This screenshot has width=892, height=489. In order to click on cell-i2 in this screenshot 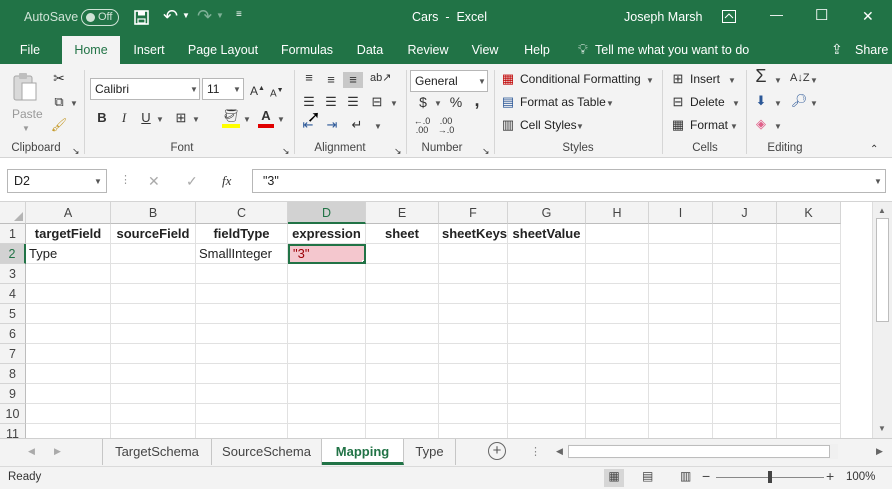, I will do `click(681, 254)`.